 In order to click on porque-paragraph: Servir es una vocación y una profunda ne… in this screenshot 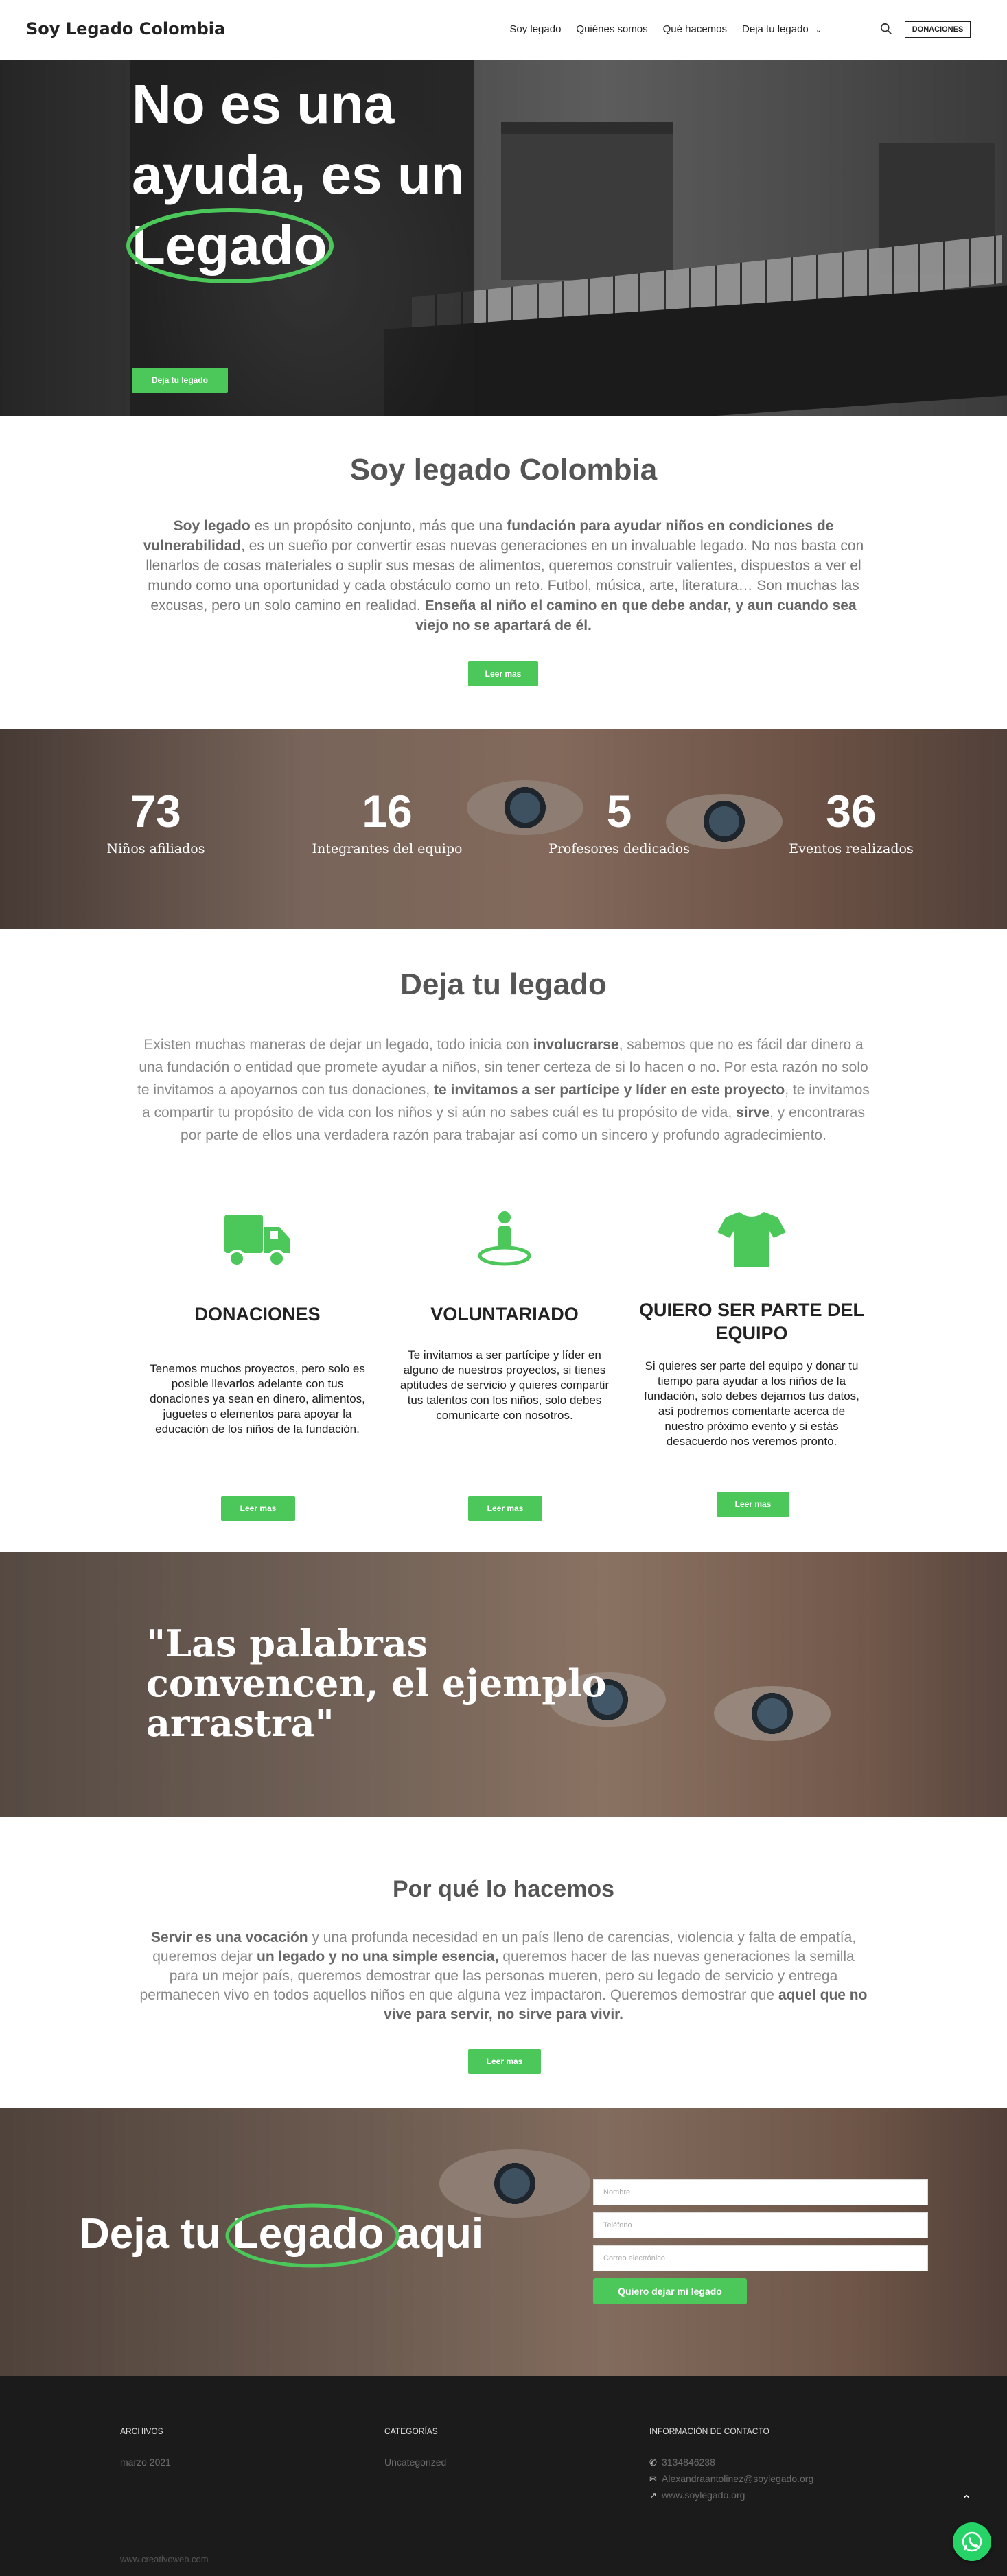, I will do `click(503, 1976)`.